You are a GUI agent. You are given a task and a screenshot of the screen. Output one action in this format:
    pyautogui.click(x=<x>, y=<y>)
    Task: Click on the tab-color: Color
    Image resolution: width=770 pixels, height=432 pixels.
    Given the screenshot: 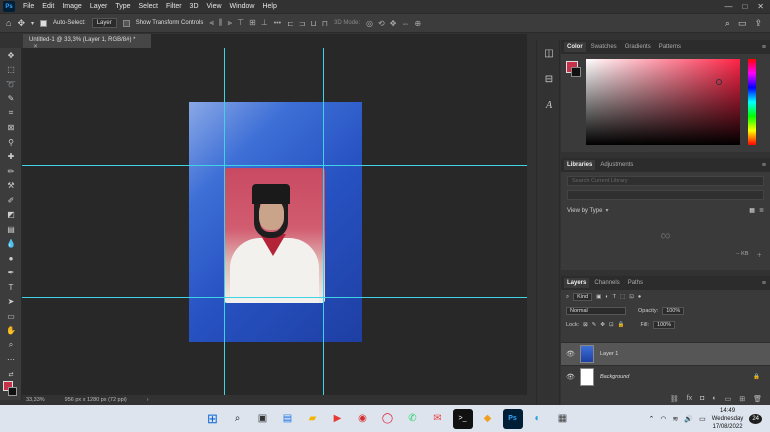 What is the action you would take?
    pyautogui.click(x=575, y=47)
    